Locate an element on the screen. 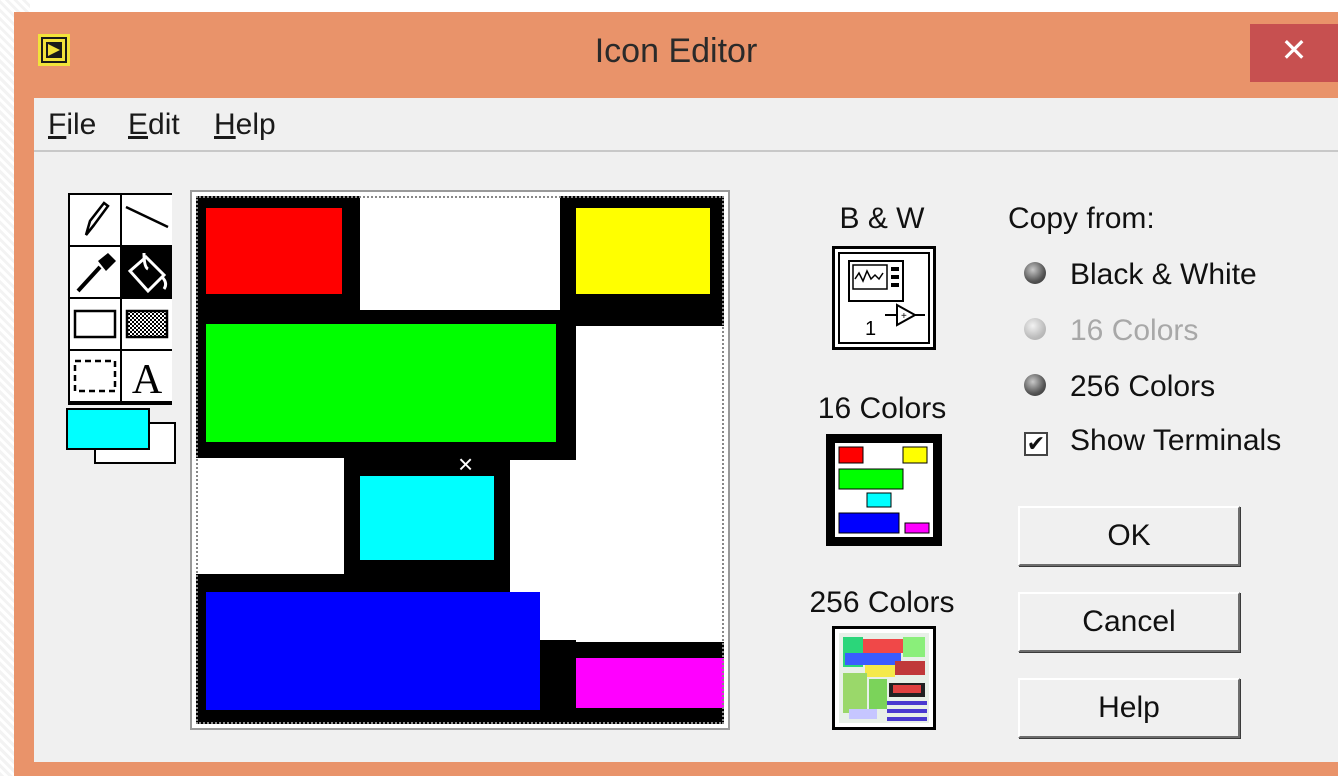 This screenshot has width=1338, height=776. pencil-tool is located at coordinates (95, 220).